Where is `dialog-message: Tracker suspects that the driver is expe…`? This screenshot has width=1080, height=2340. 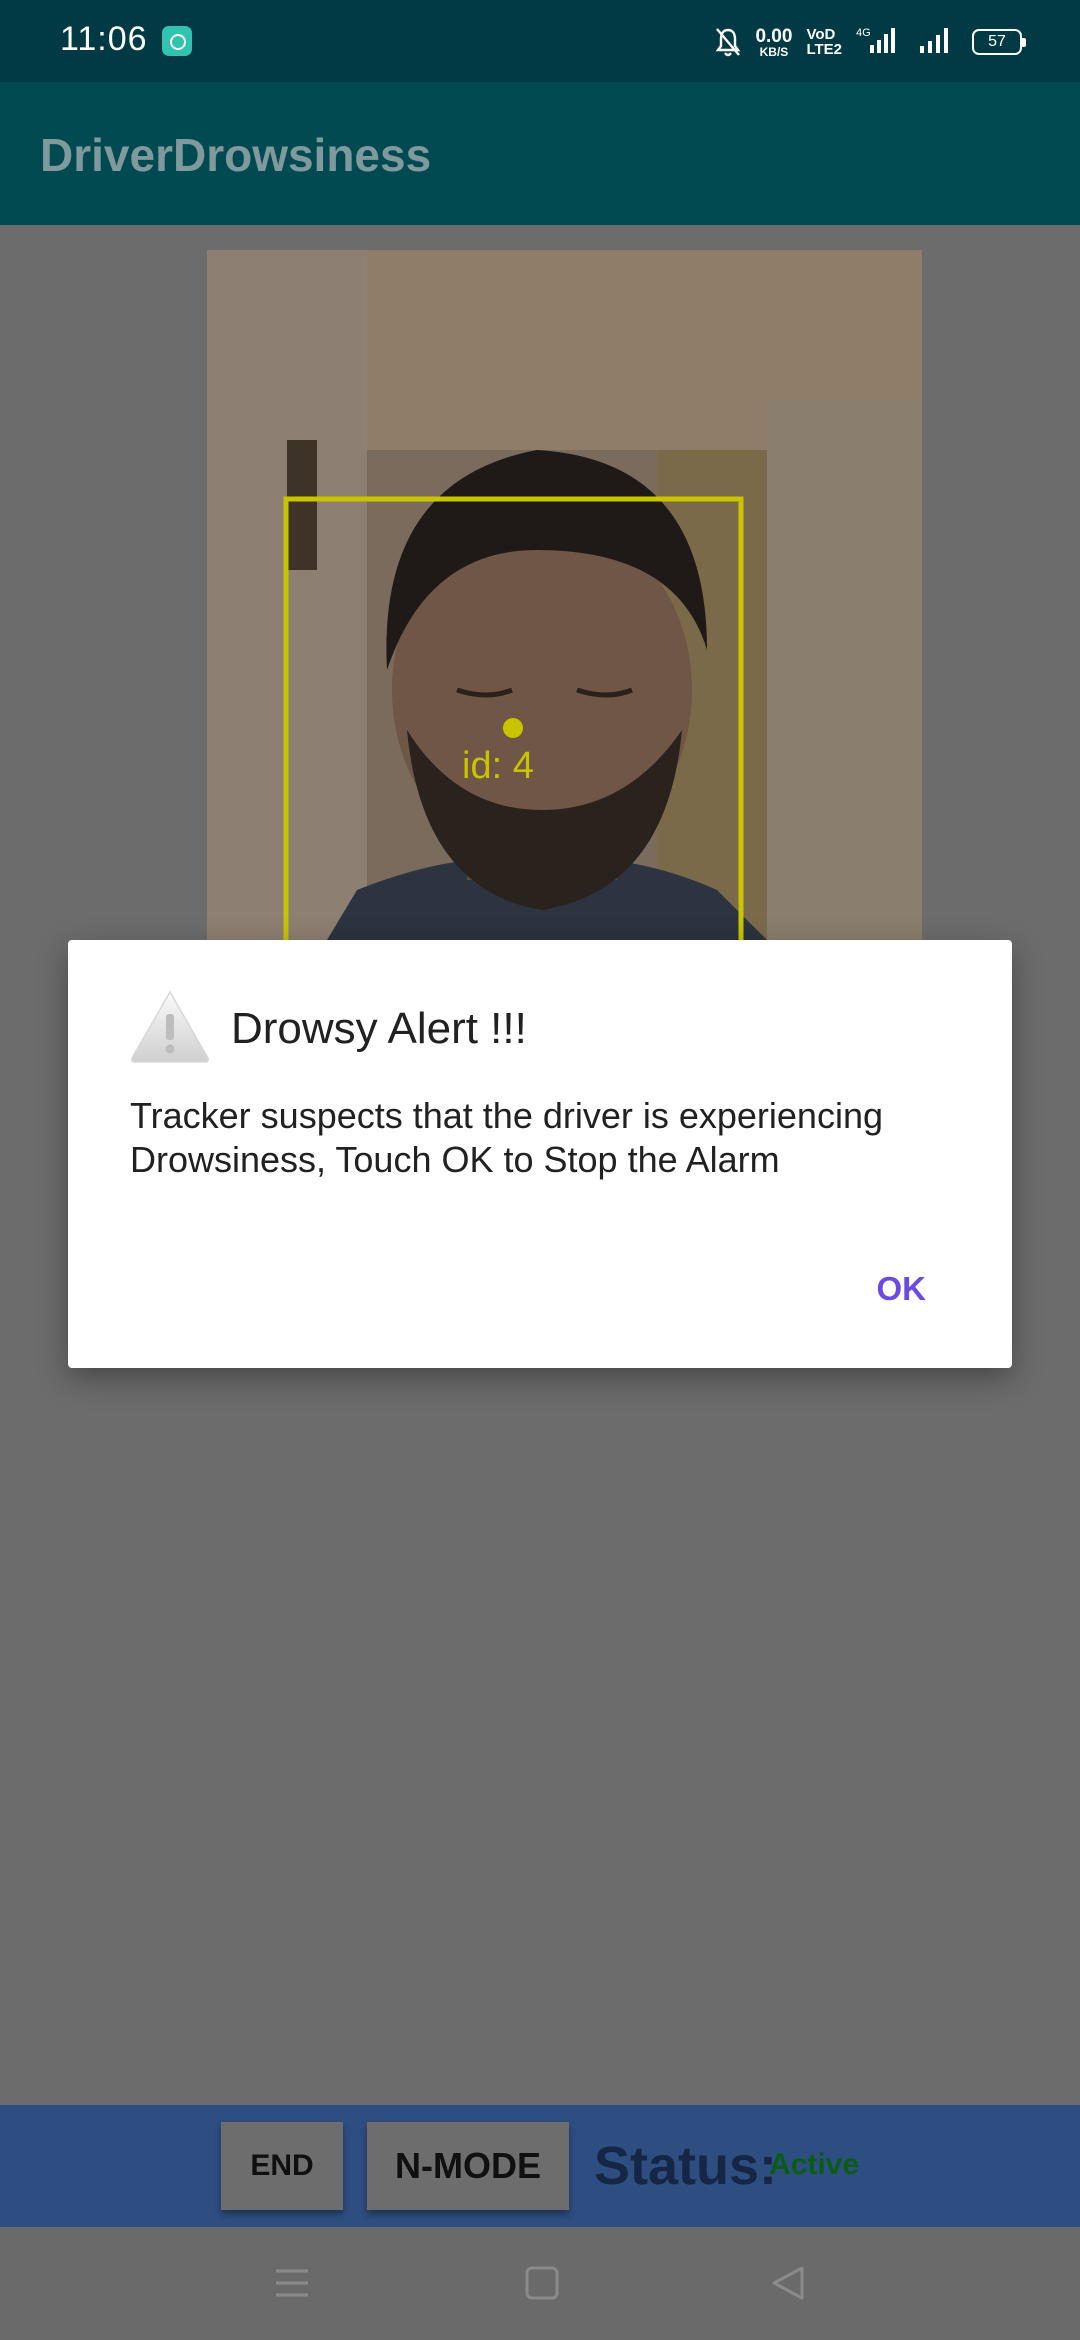 dialog-message: Tracker suspects that the driver is expe… is located at coordinates (506, 1137).